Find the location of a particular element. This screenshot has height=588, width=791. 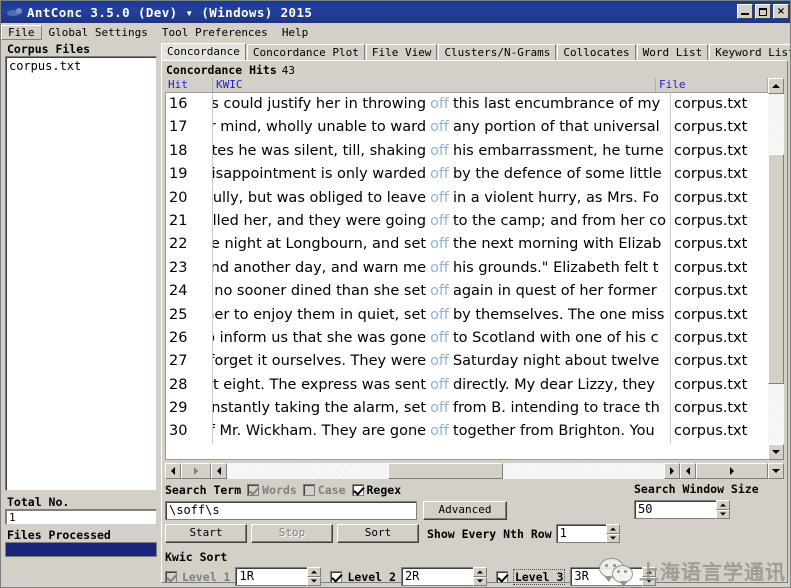

tab-collocates: Collocates is located at coordinates (596, 52).